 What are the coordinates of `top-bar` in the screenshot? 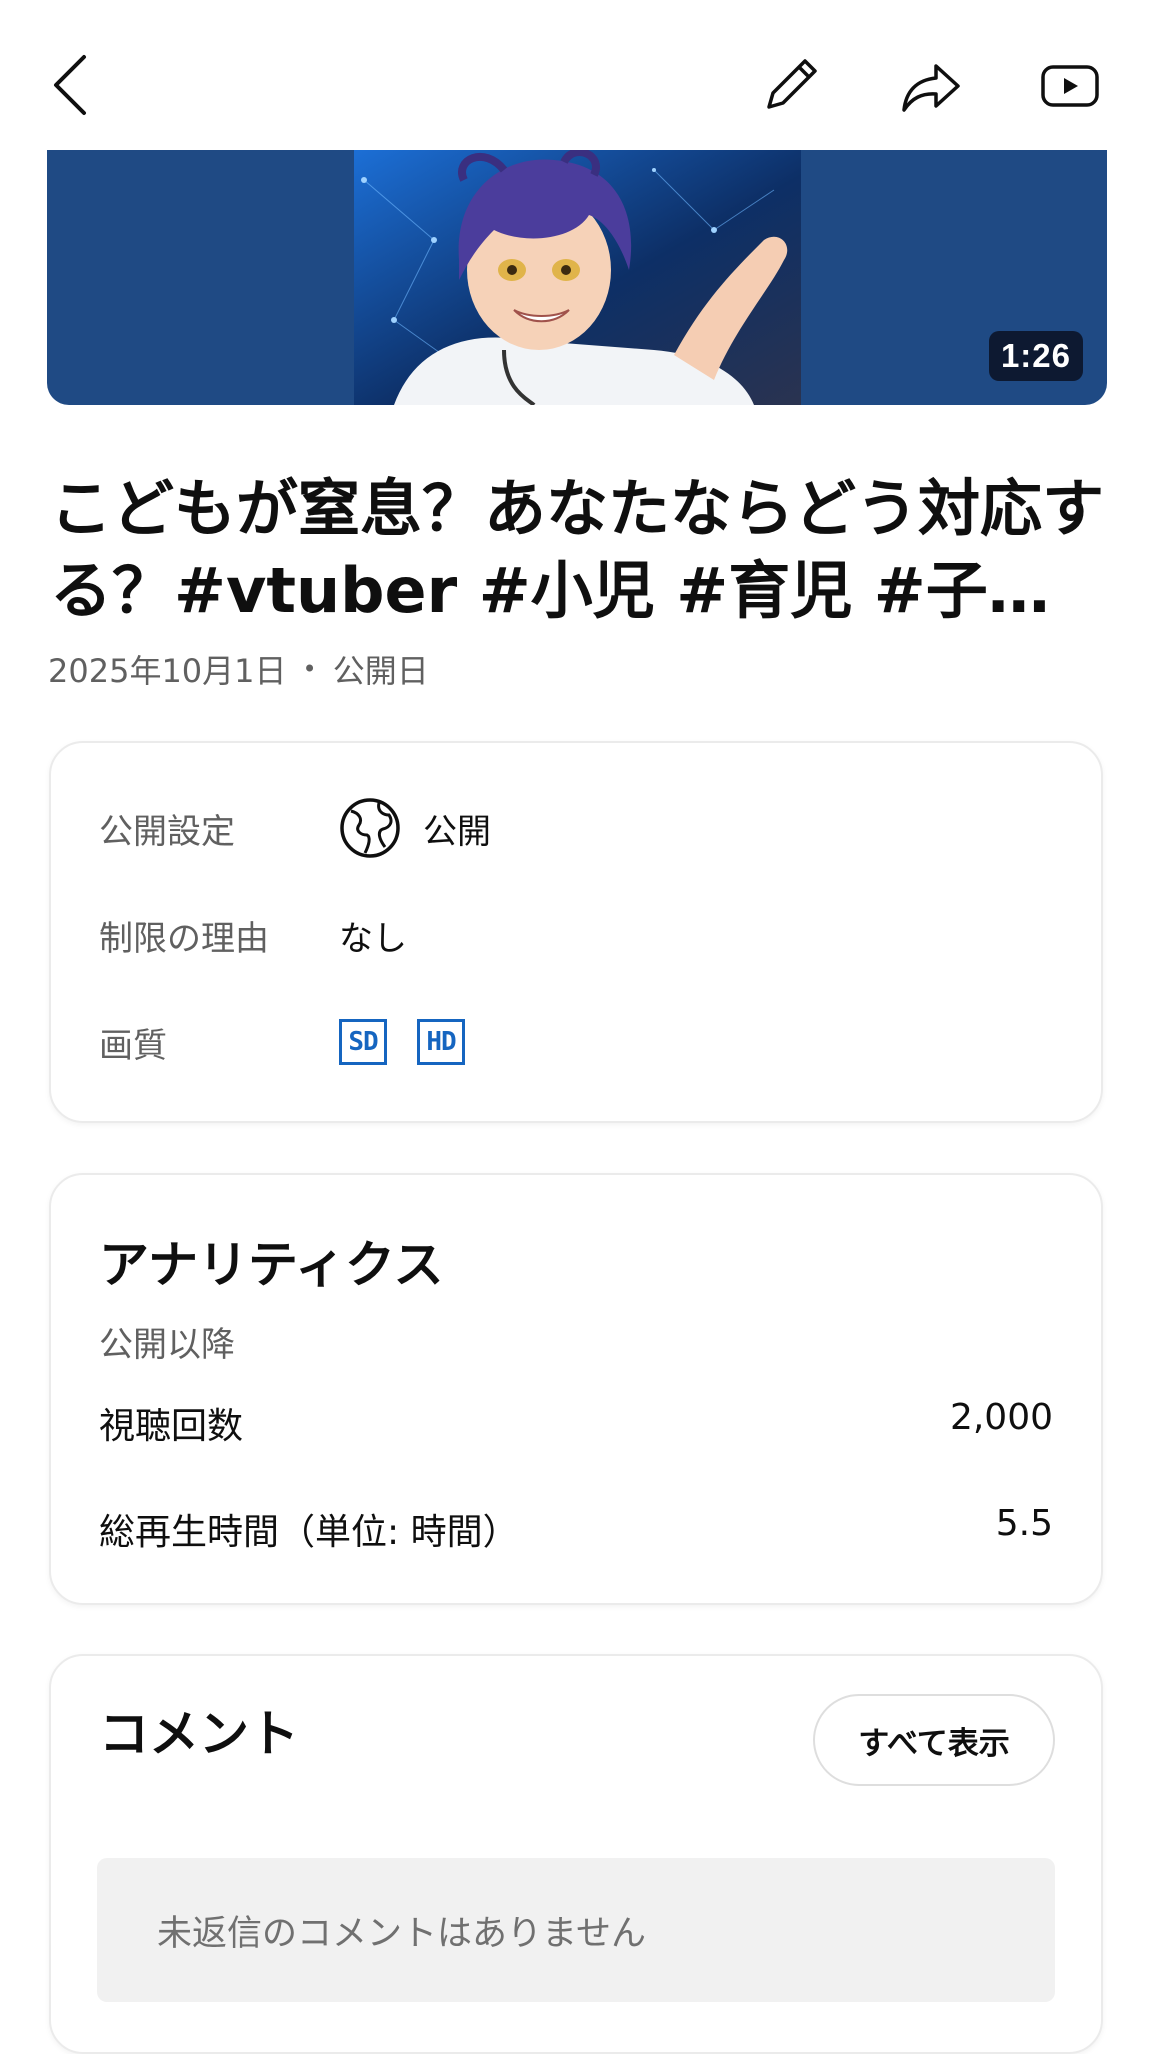 It's located at (577, 75).